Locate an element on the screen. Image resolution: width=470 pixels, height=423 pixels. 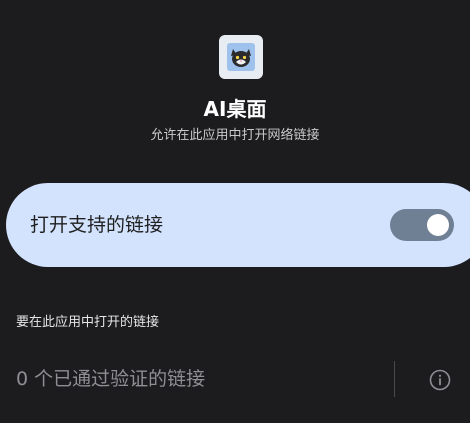
info-icon is located at coordinates (440, 380).